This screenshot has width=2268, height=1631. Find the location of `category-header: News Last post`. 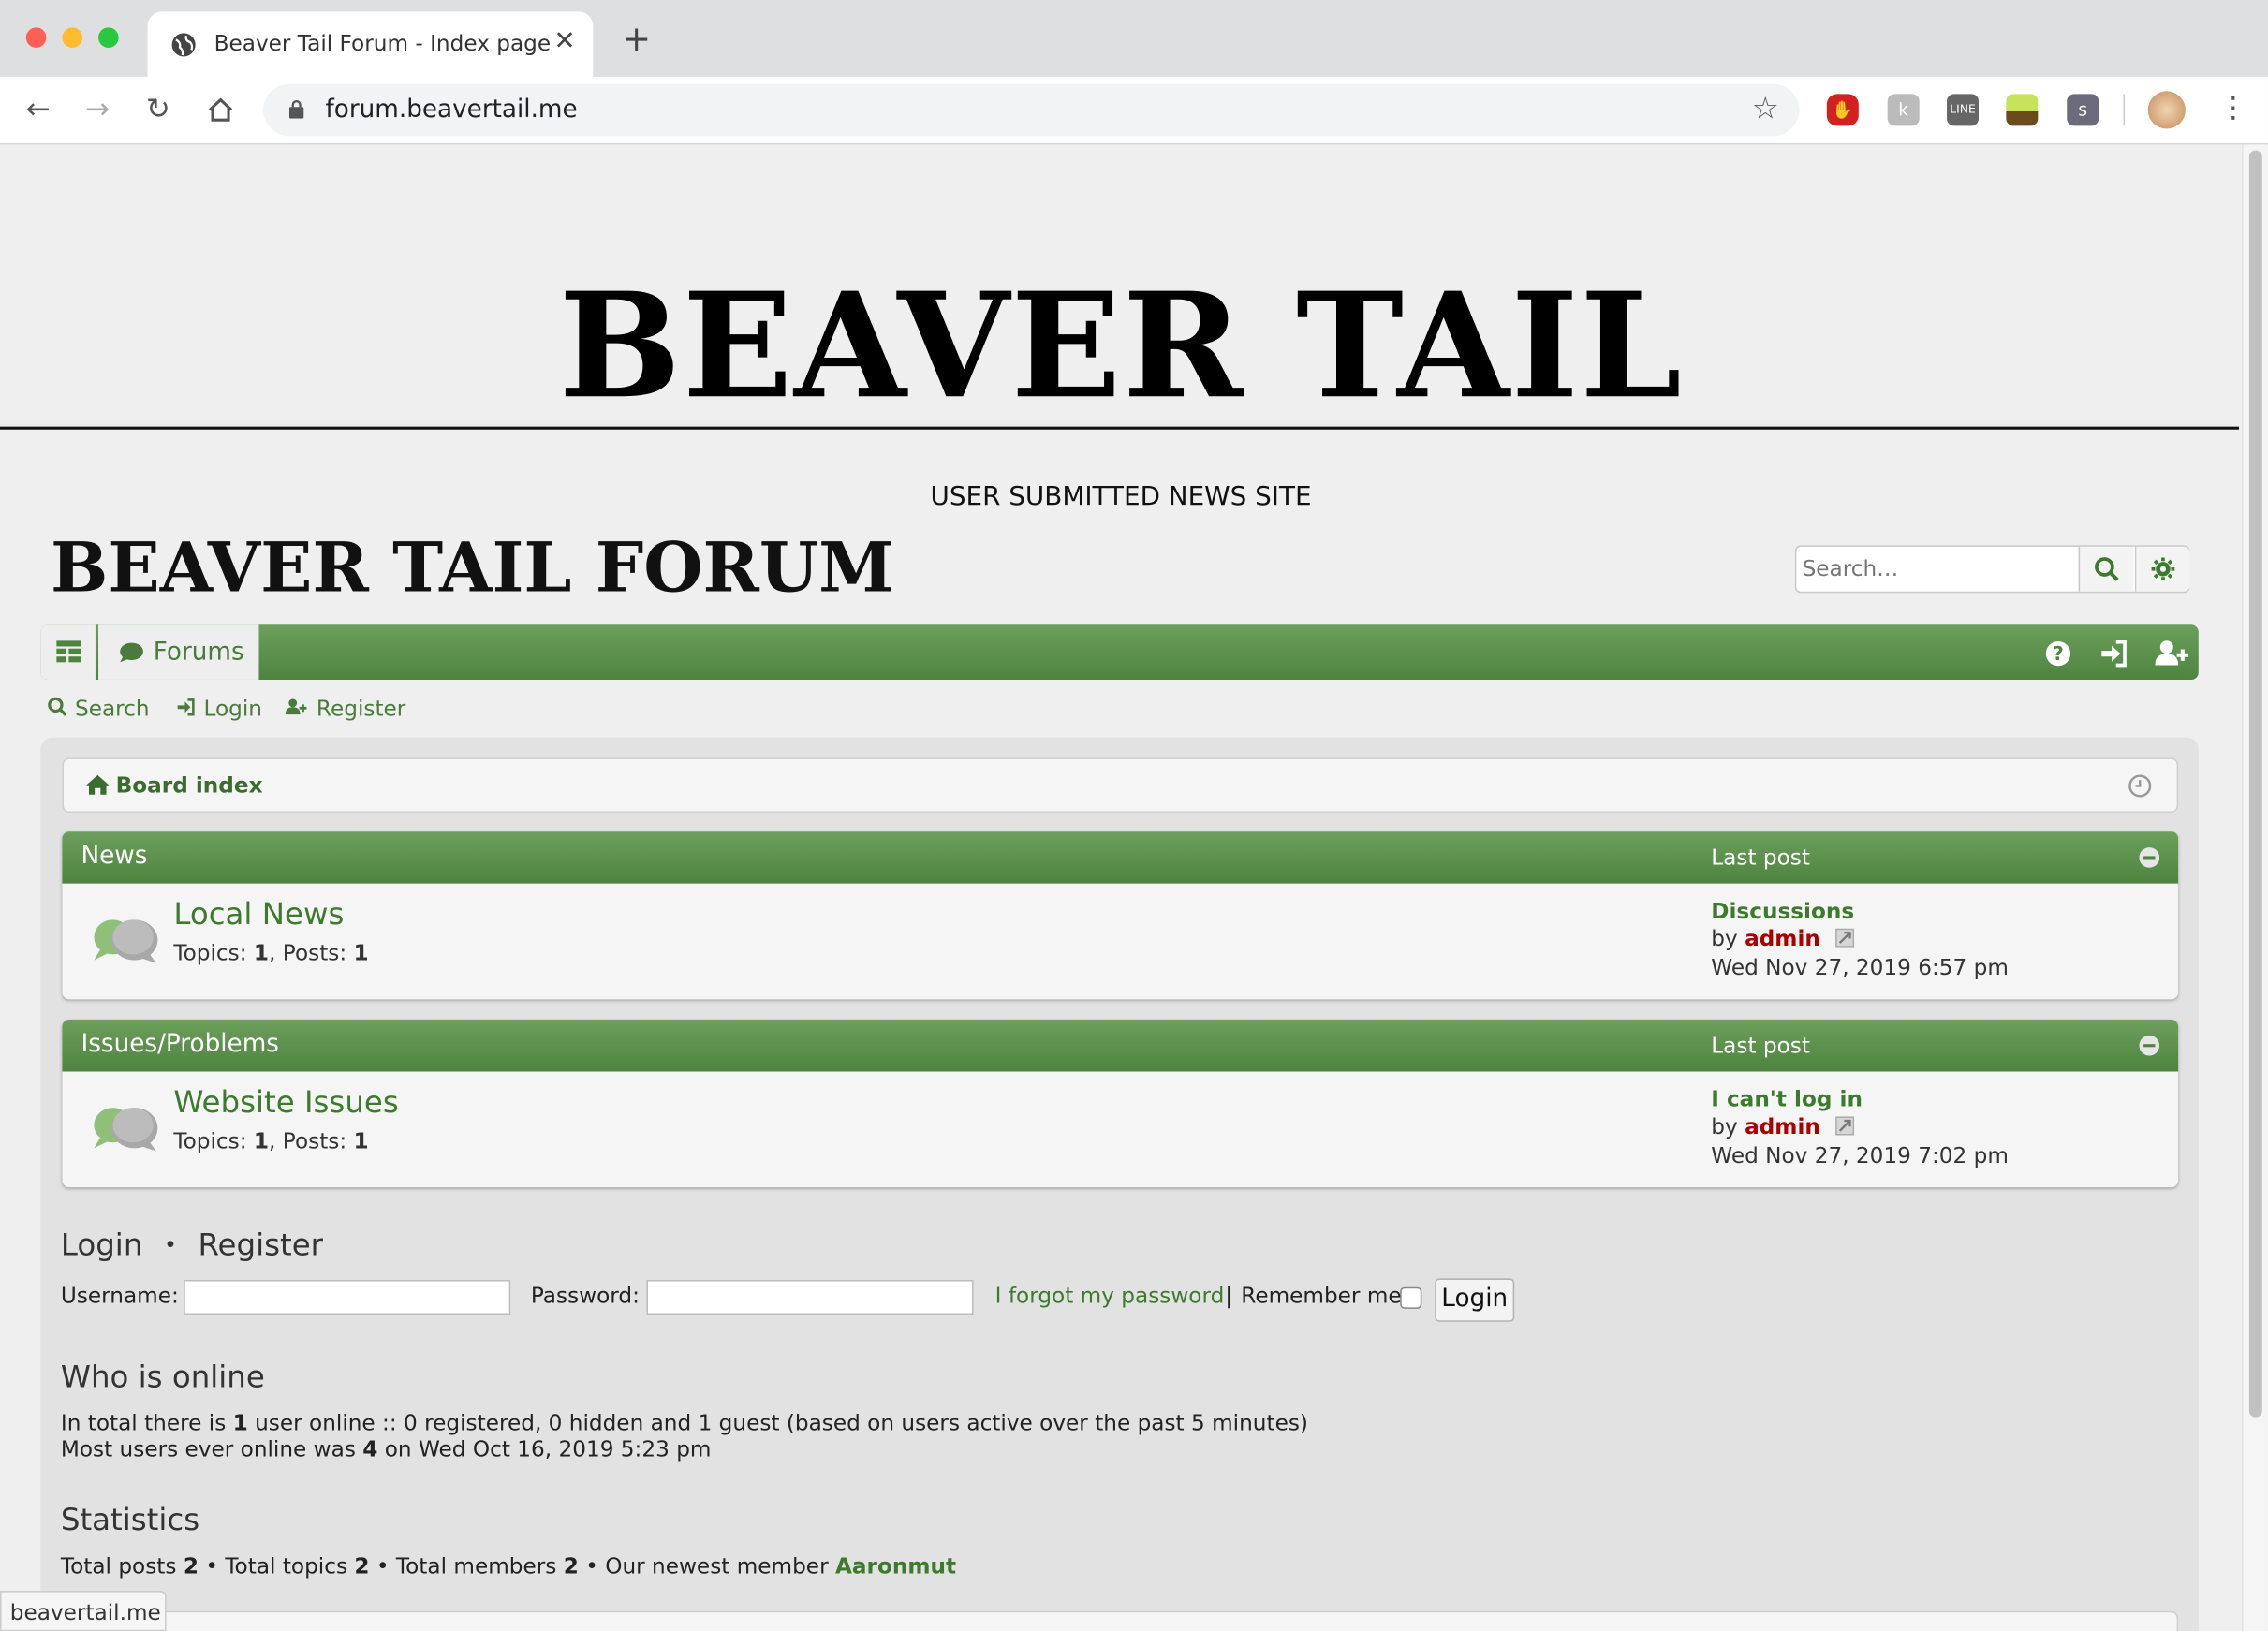

category-header: News Last post is located at coordinates (1120, 857).